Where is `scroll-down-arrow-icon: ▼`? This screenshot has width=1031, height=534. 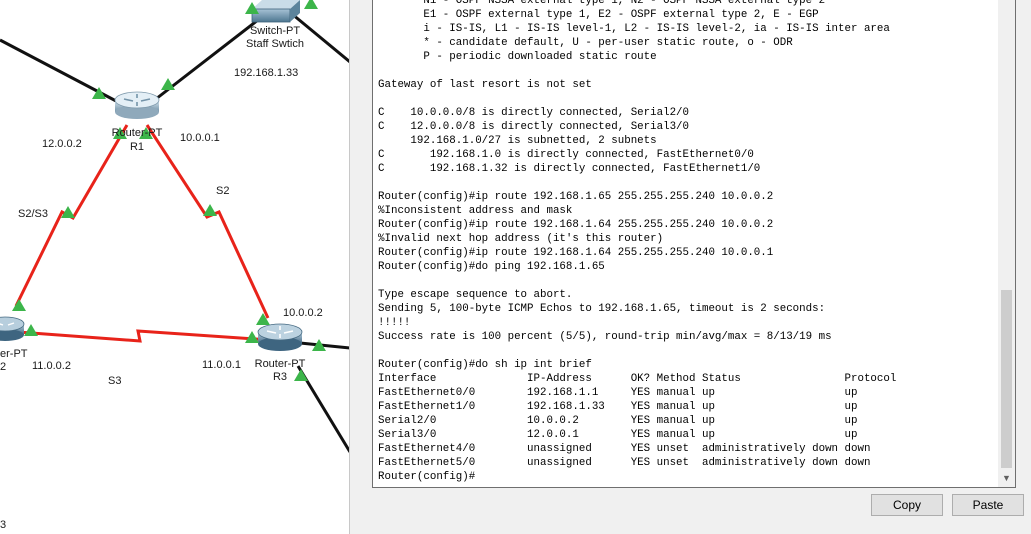
scroll-down-arrow-icon: ▼ is located at coordinates (1006, 478).